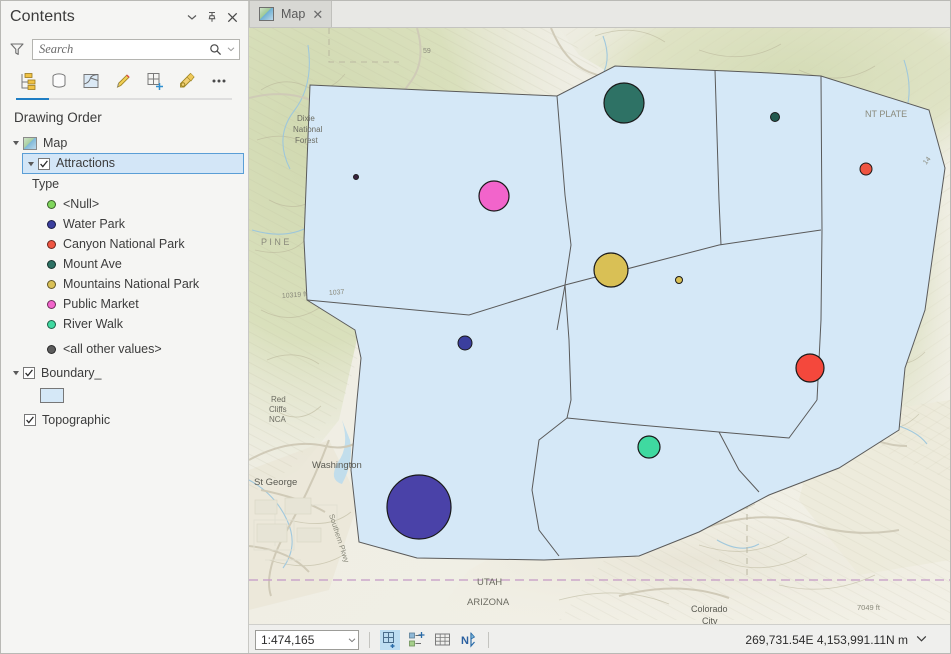  What do you see at coordinates (869, 607) in the screenshot?
I see `basemap-label: 7049 ft` at bounding box center [869, 607].